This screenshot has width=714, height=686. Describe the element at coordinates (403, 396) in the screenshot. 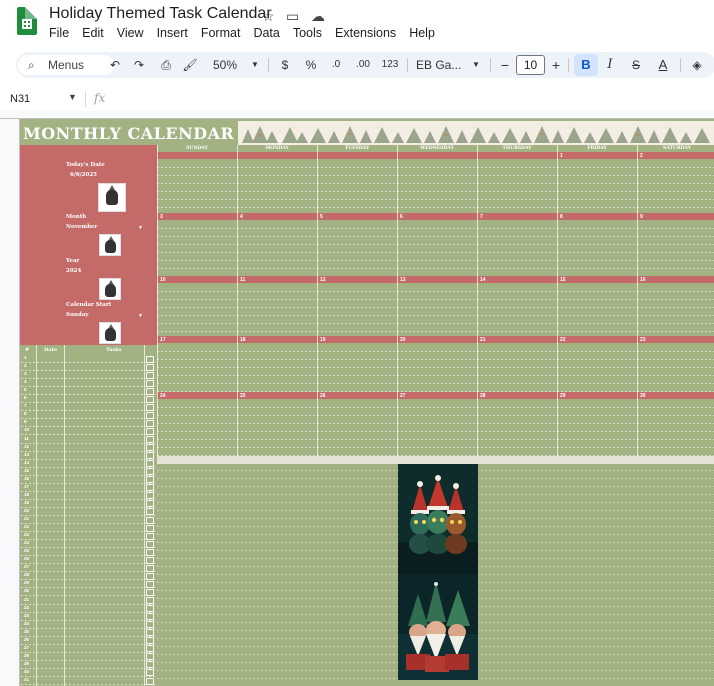

I see `day-number: 27` at that location.